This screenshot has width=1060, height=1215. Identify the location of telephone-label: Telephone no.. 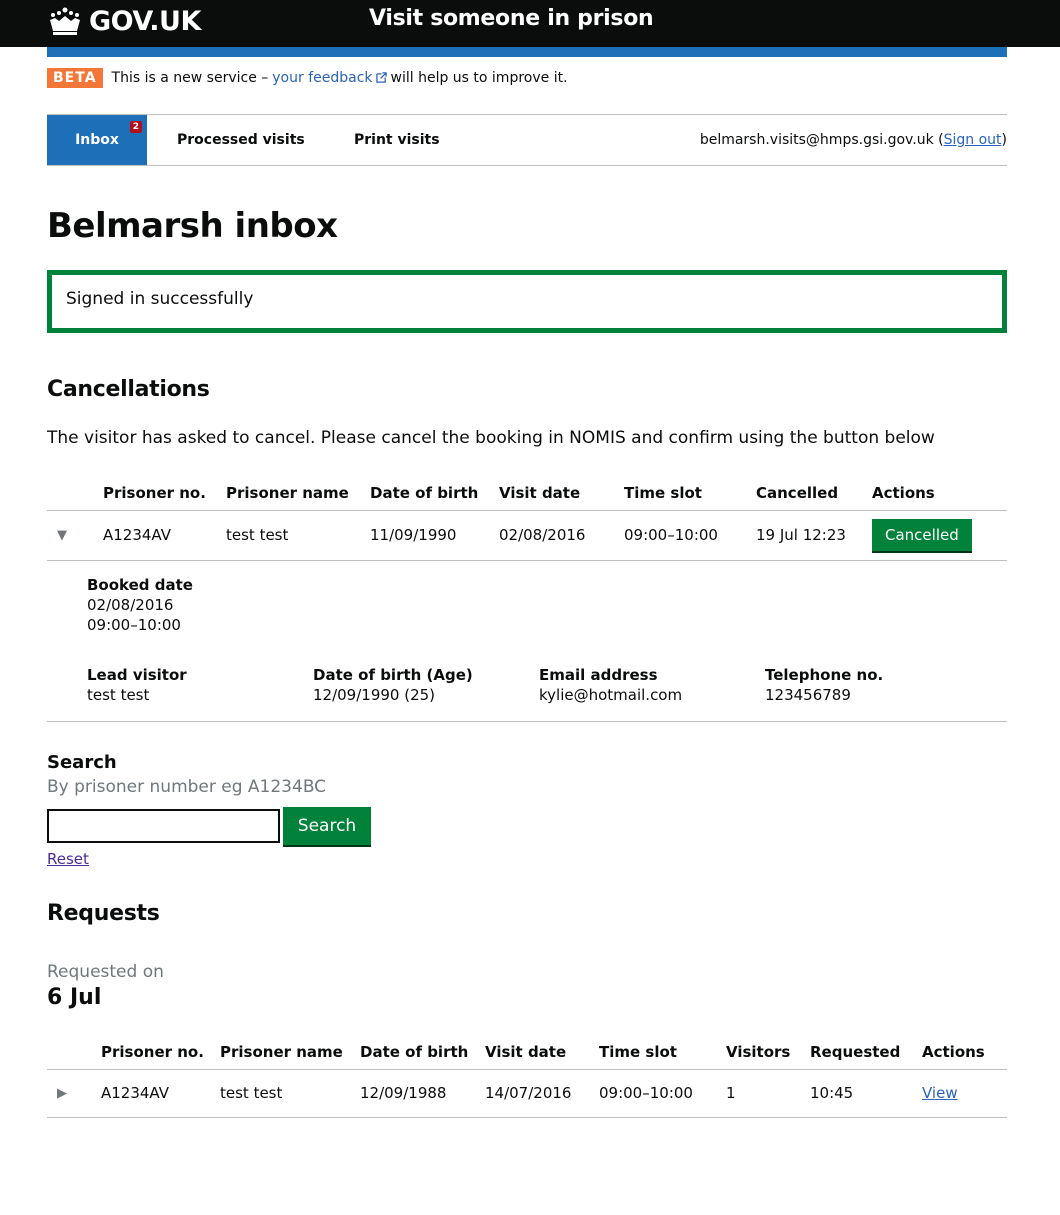
(824, 675).